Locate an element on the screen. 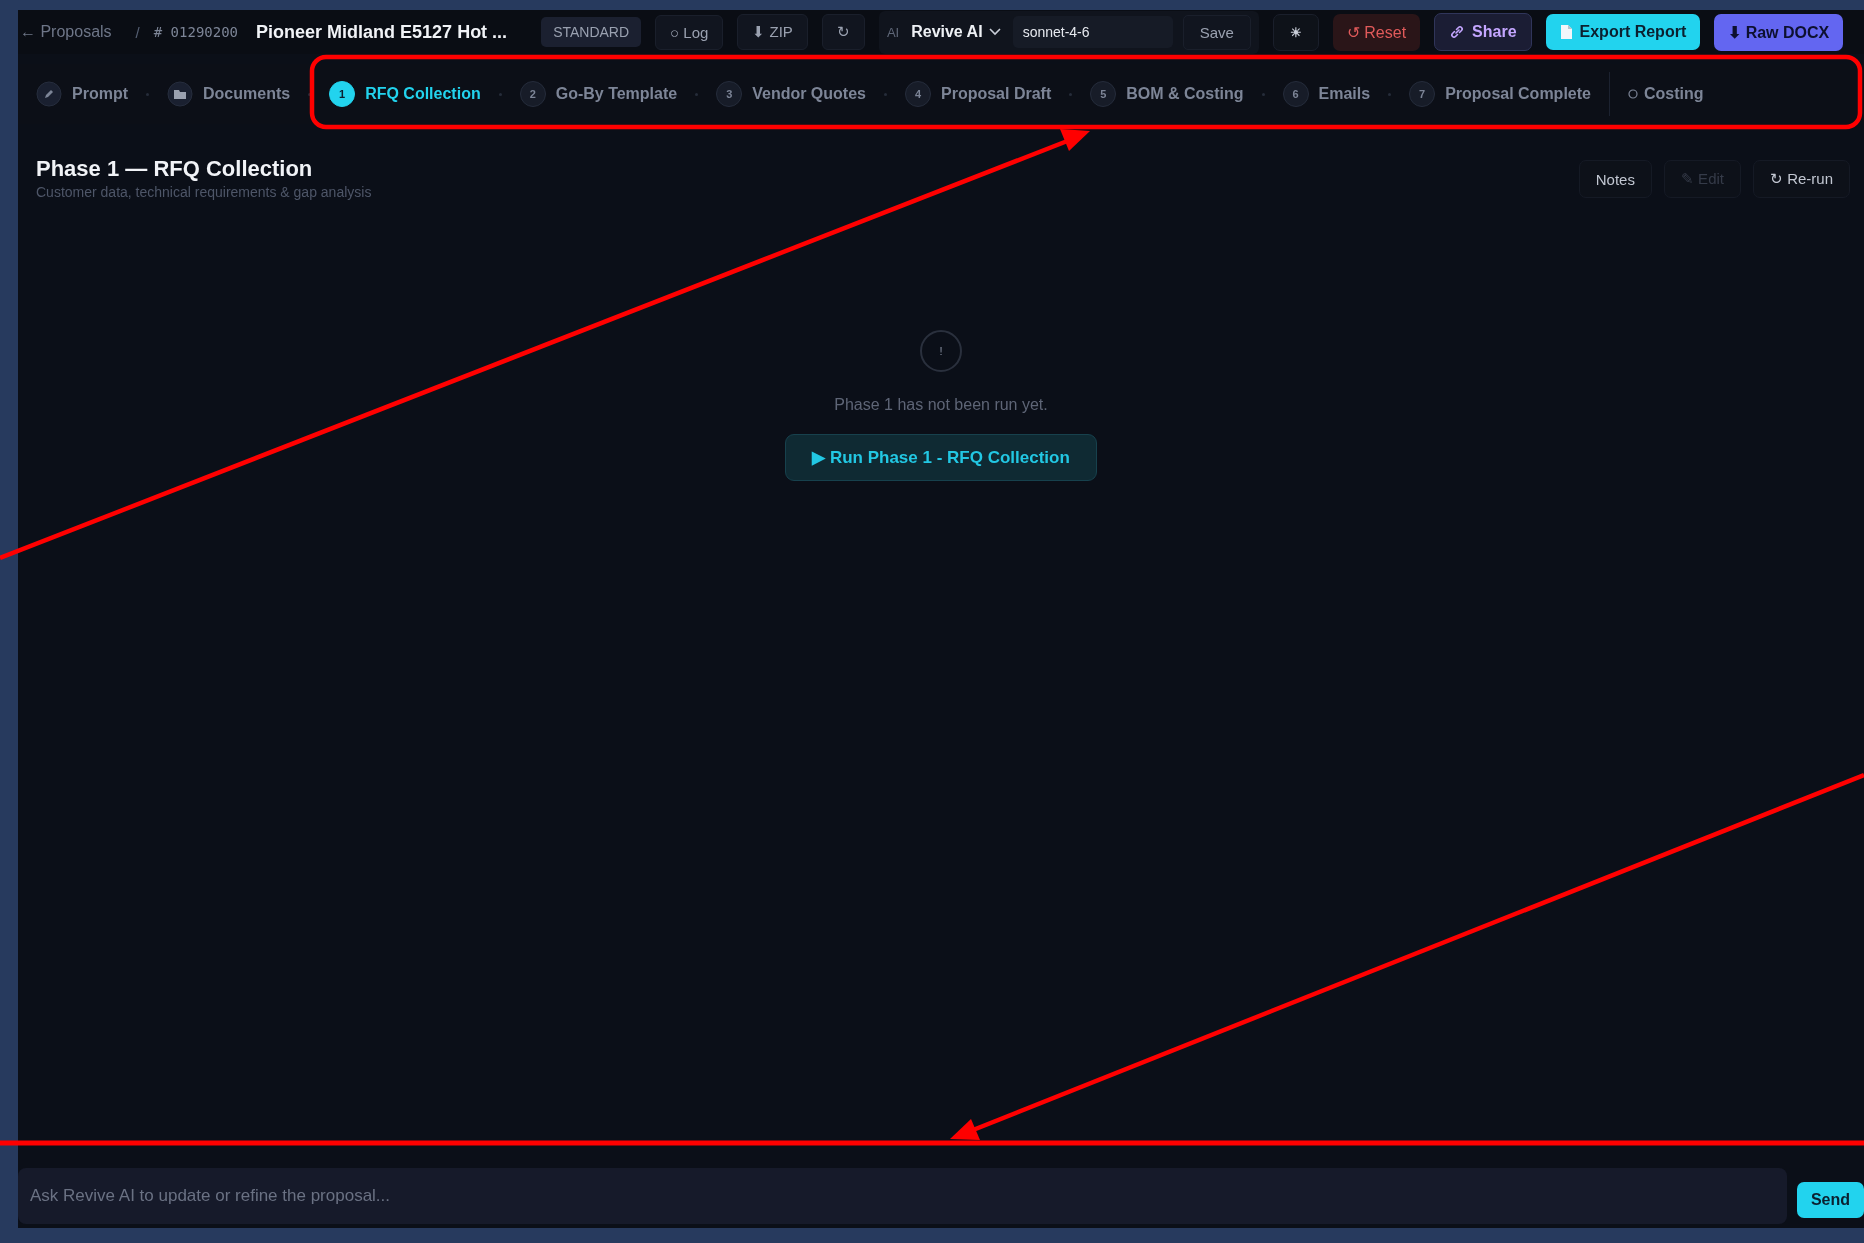  phase-tab: Prompt is located at coordinates (82, 94).